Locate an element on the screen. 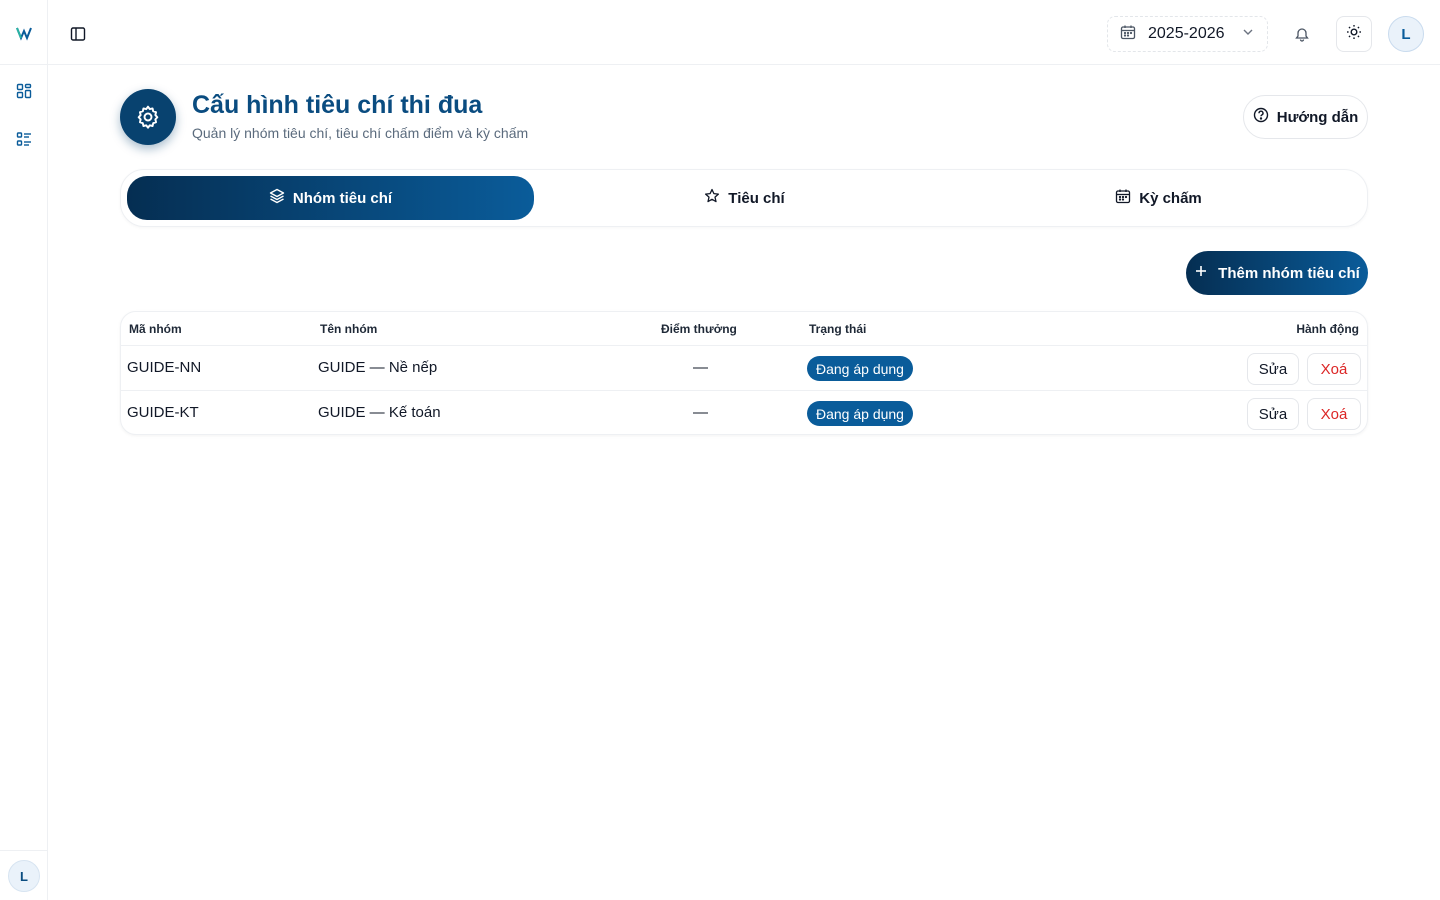 This screenshot has width=1440, height=900. theme-toggle-button is located at coordinates (1354, 34).